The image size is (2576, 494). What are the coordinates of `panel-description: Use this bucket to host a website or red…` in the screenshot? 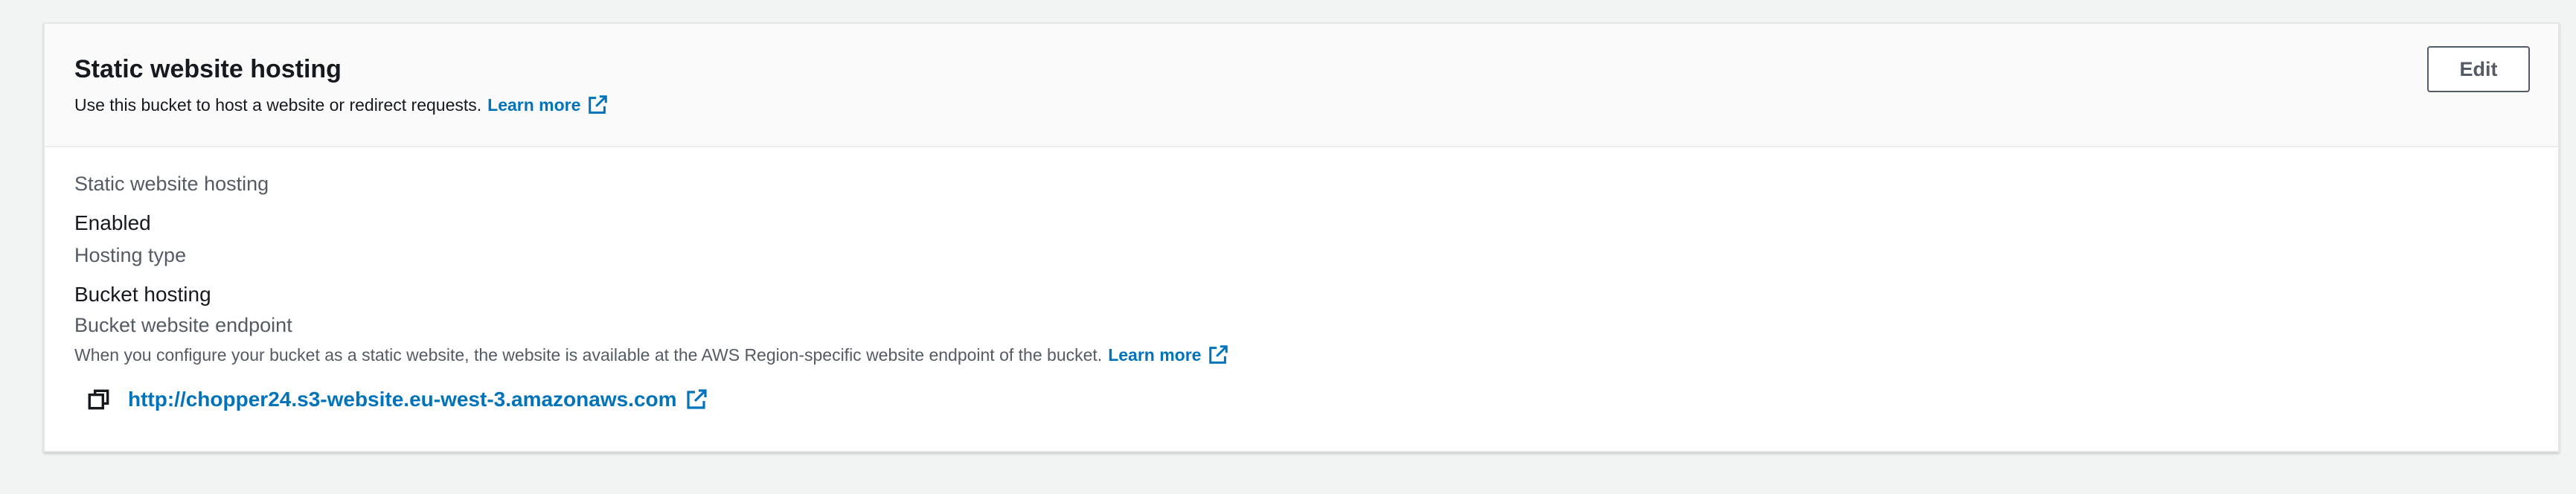 It's located at (341, 105).